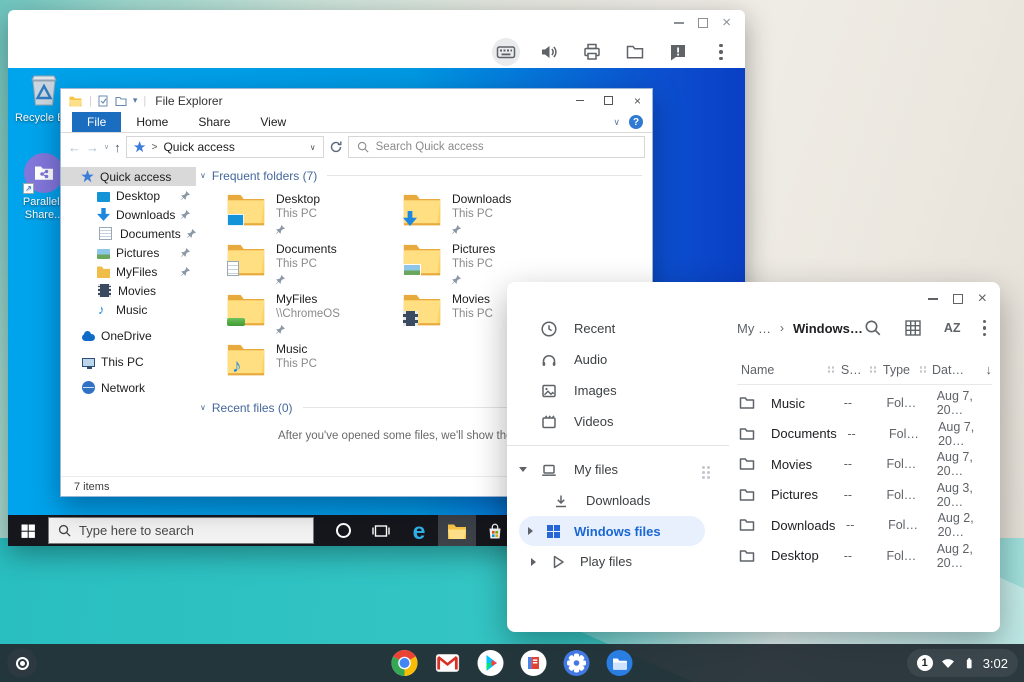 The image size is (1024, 682). I want to click on sidebar-item-documents: Documents, so click(128, 233).